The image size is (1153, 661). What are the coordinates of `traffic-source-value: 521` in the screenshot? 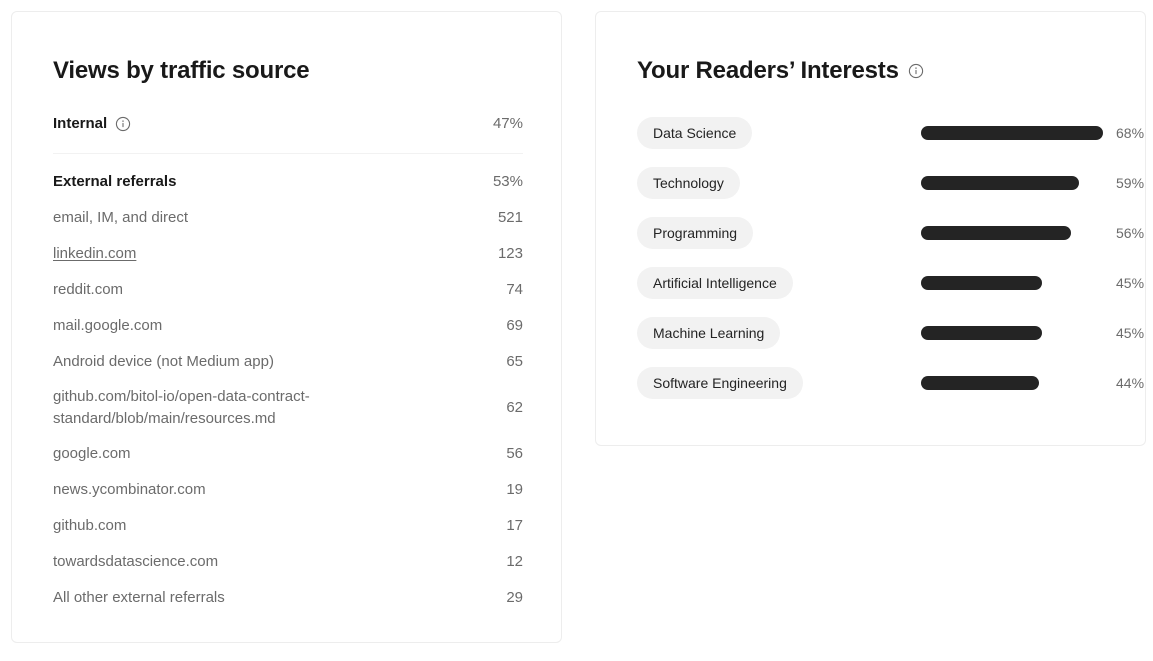 It's located at (510, 217).